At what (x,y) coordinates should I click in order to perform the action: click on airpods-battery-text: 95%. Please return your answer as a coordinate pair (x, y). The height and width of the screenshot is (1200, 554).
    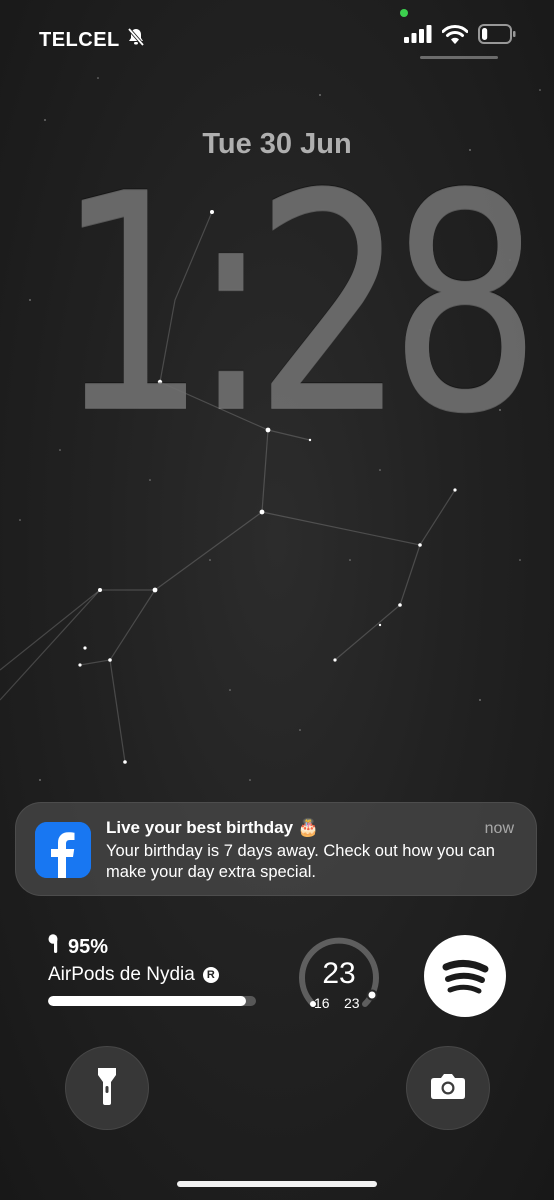
    Looking at the image, I should click on (88, 946).